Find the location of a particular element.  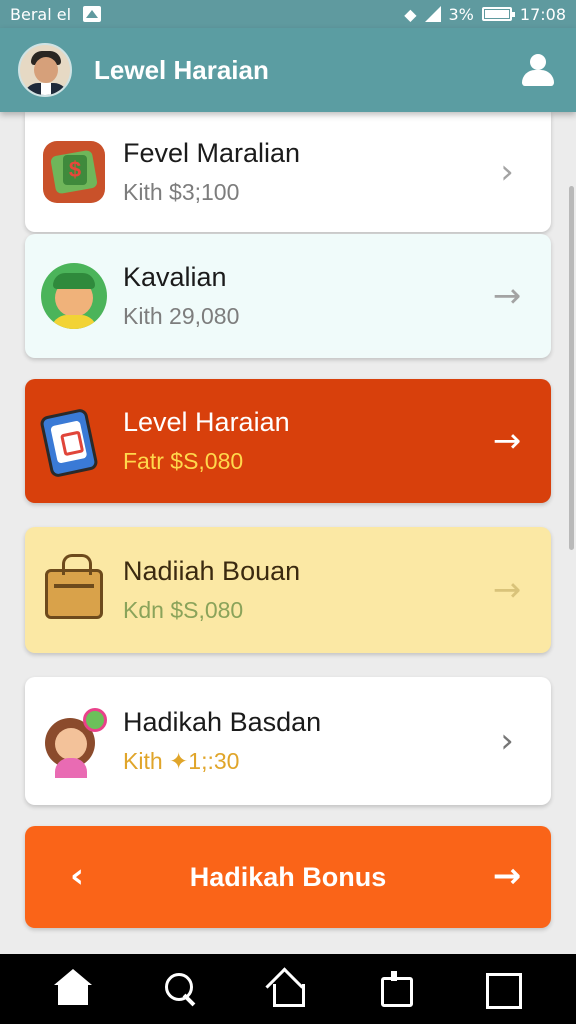

girl-avatar-icon is located at coordinates (74, 742).